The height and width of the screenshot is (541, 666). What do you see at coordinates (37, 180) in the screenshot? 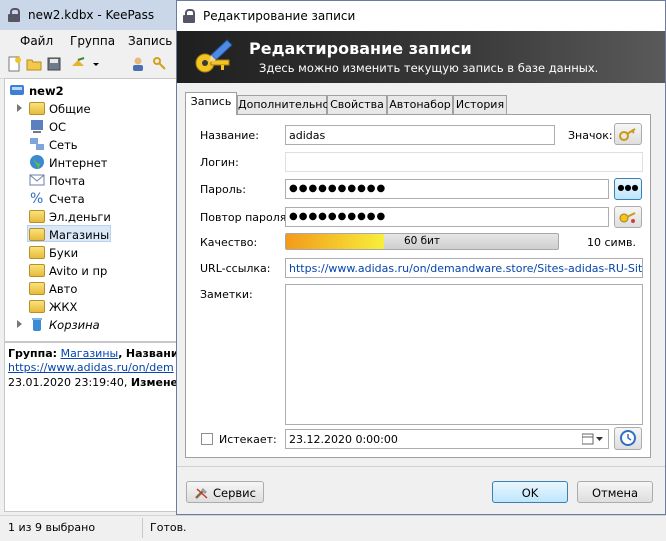
I see `mail-icon` at bounding box center [37, 180].